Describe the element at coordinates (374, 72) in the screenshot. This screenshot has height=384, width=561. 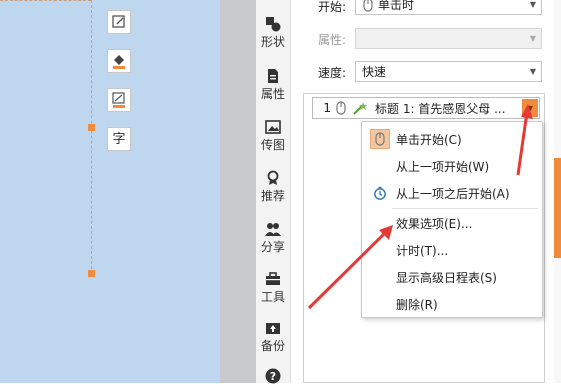
I see `speed-select-value: 快速` at that location.